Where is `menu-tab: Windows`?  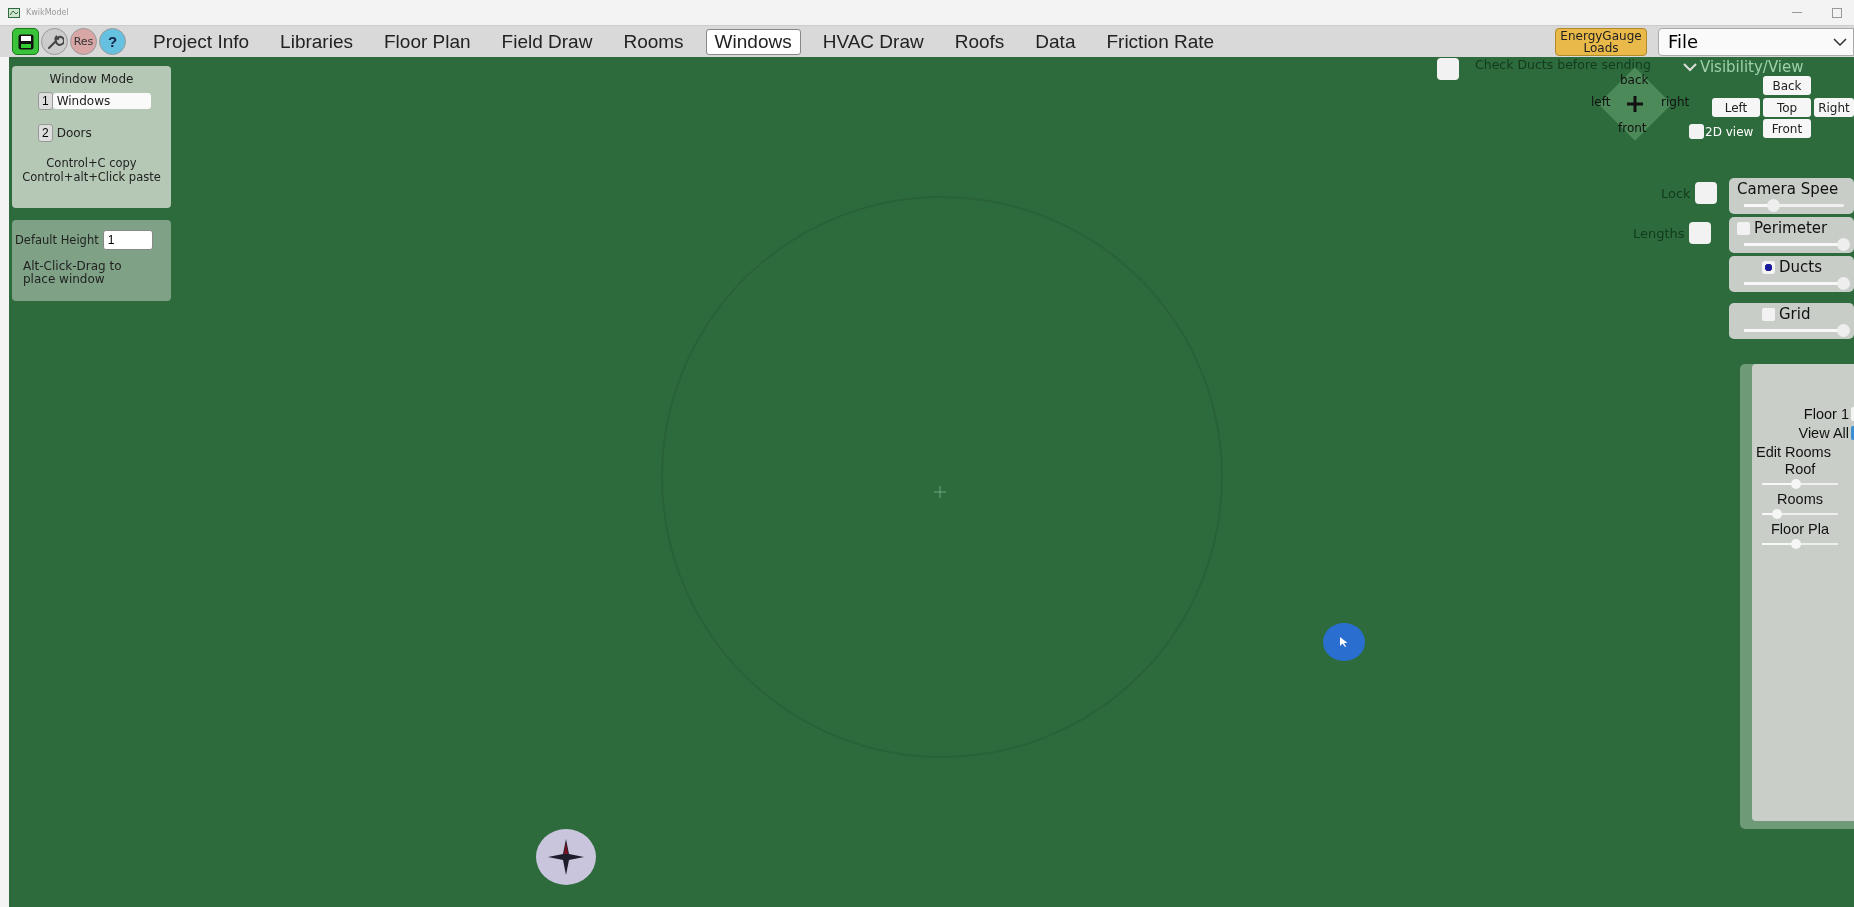 menu-tab: Windows is located at coordinates (753, 41).